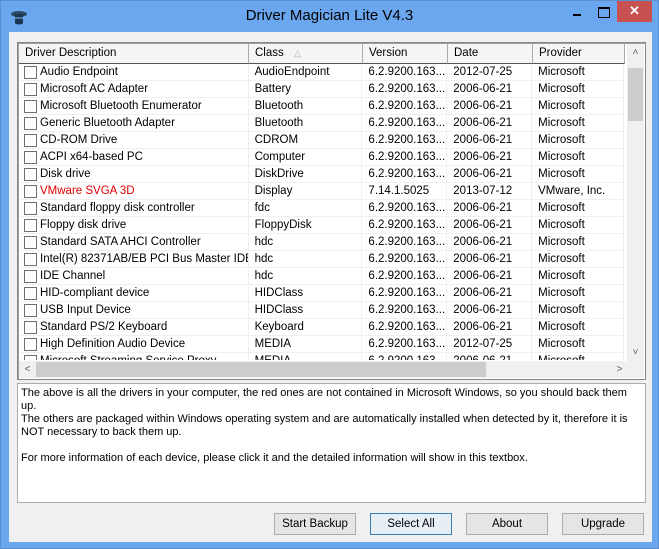 The image size is (659, 549). What do you see at coordinates (411, 524) in the screenshot?
I see `select-all-button: Select All` at bounding box center [411, 524].